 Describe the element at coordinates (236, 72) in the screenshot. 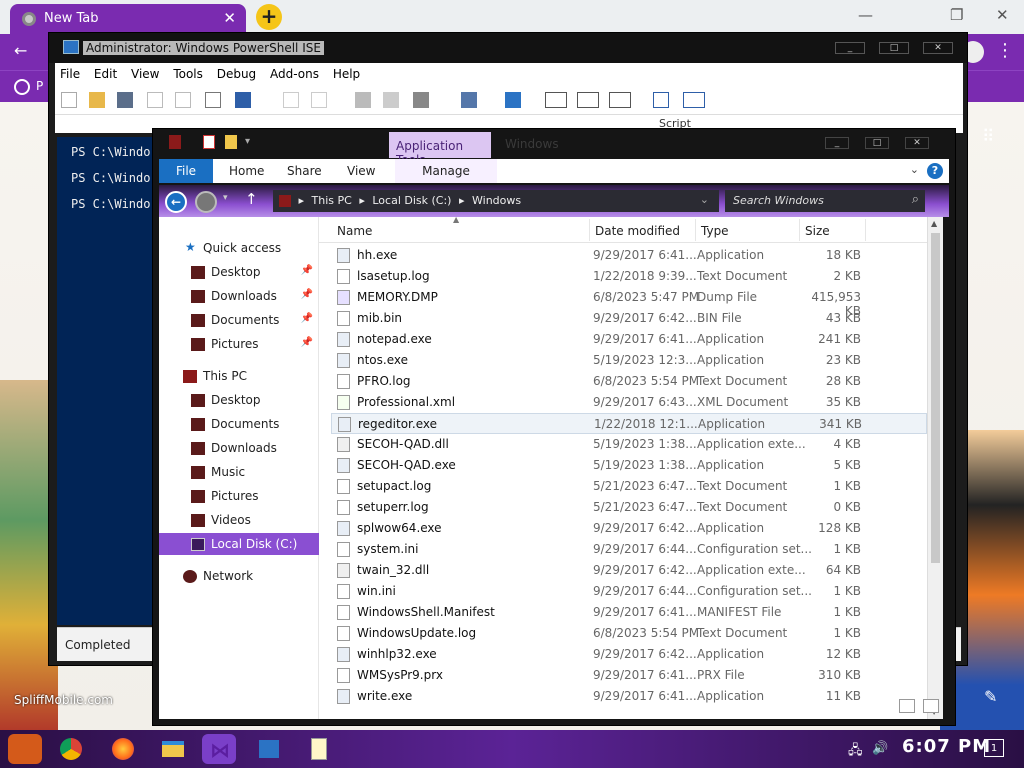

I see `menu-debug: Debug` at that location.